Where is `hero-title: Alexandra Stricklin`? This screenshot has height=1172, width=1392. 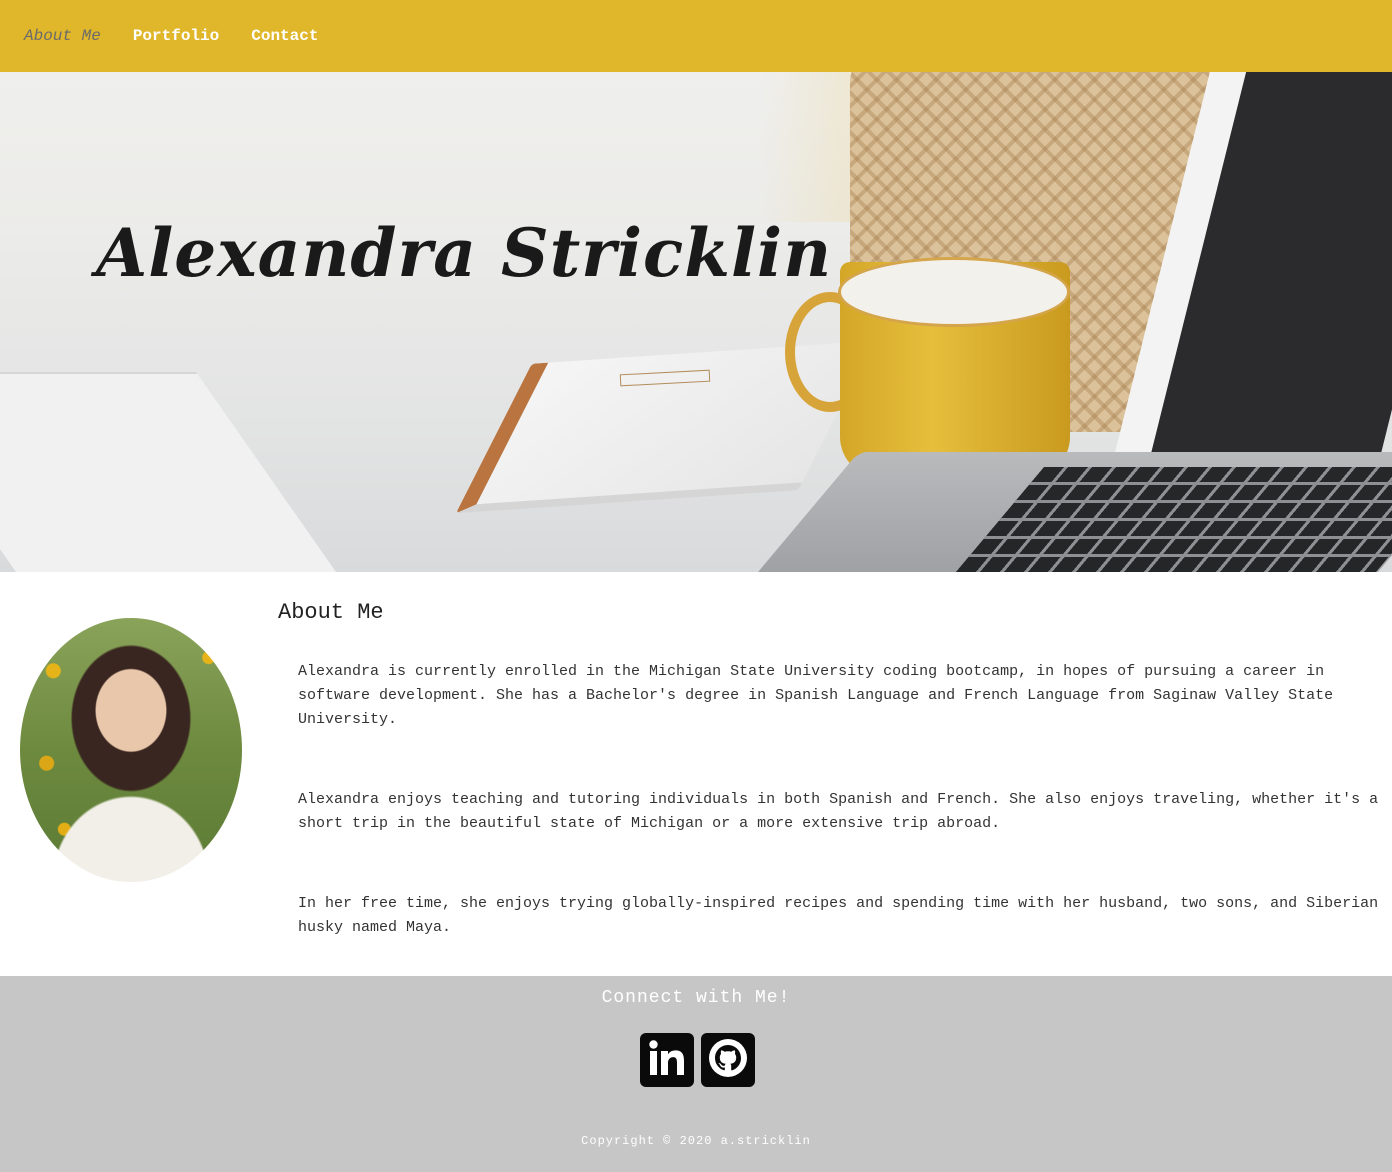
hero-title: Alexandra Stricklin is located at coordinates (464, 253).